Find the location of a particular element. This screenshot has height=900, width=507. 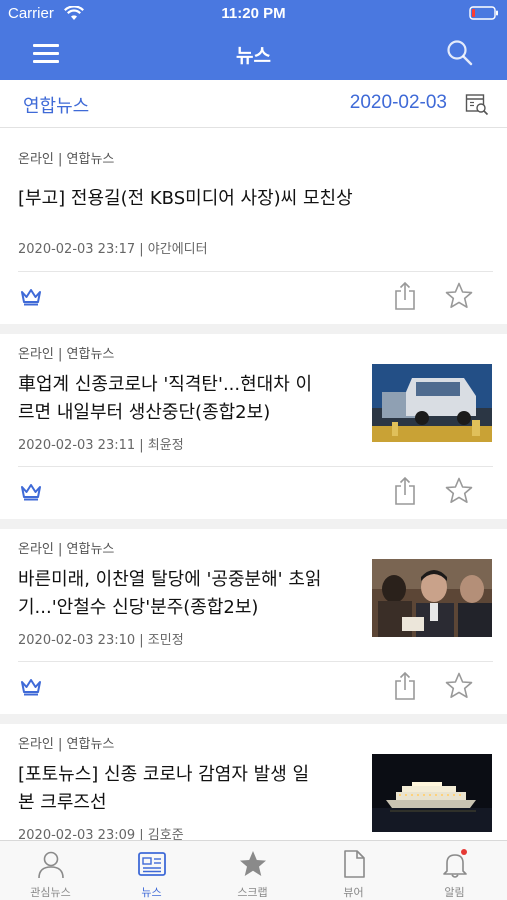

cruise-ship-photo-image is located at coordinates (432, 793).